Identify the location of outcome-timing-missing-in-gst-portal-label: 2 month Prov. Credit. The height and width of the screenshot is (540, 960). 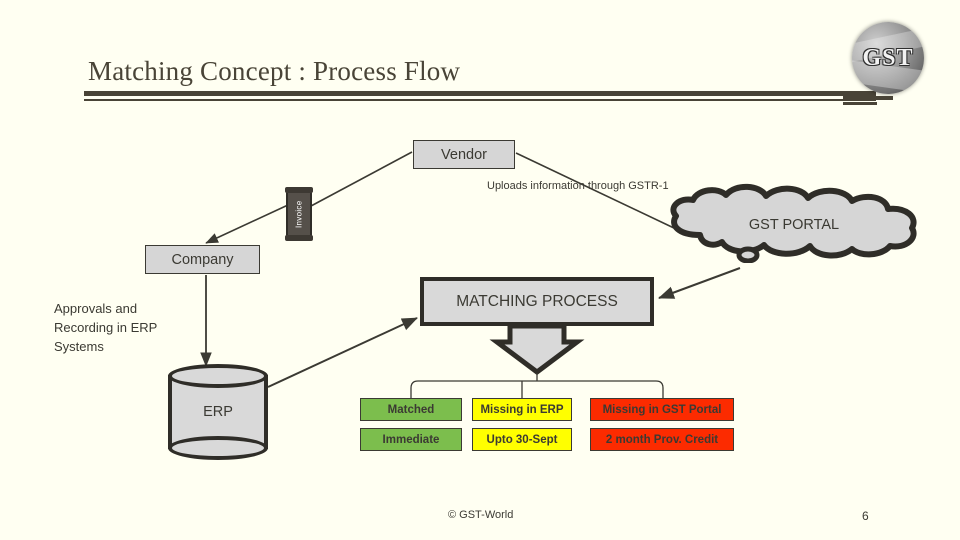
(662, 439).